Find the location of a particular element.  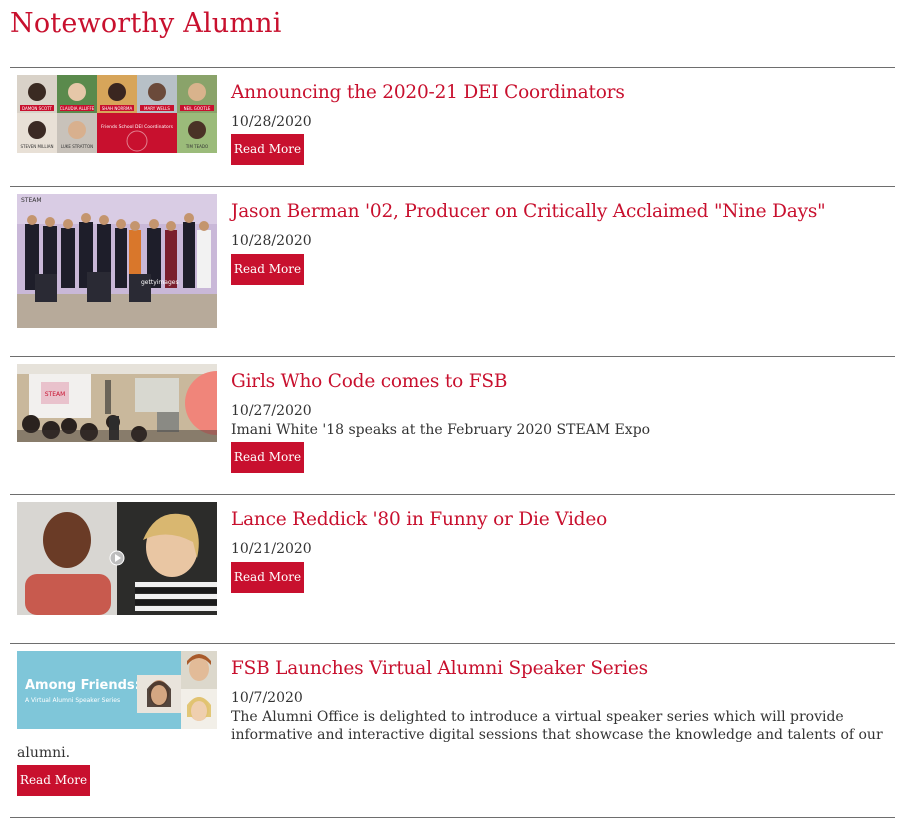

thumb-label: NEIL GOOTLE is located at coordinates (197, 108).